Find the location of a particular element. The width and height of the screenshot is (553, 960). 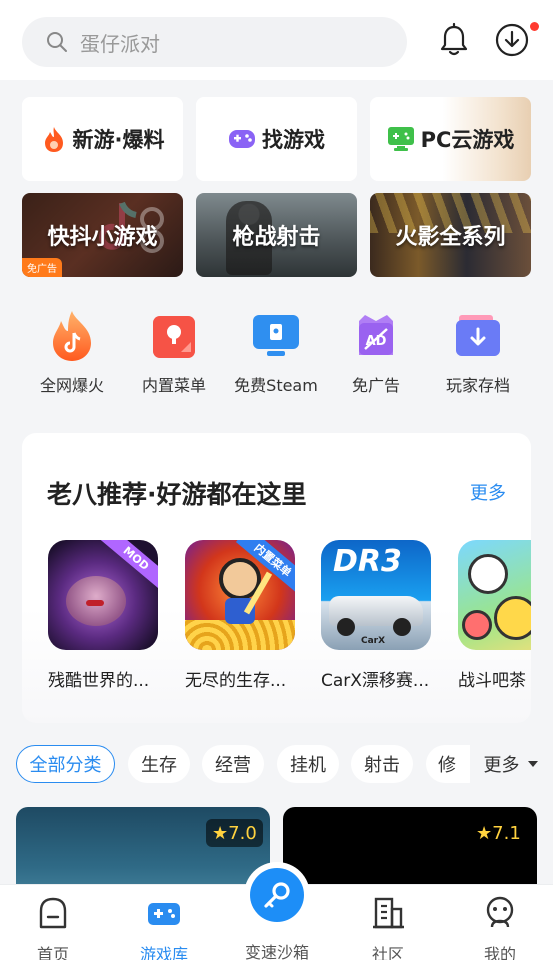

entry-card-shooter: 枪战射击 is located at coordinates (276, 235).